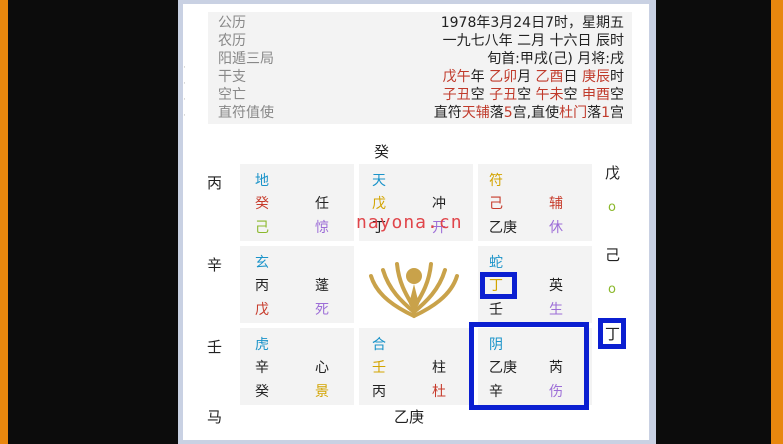  I want to click on info-label: 干支, so click(232, 77).